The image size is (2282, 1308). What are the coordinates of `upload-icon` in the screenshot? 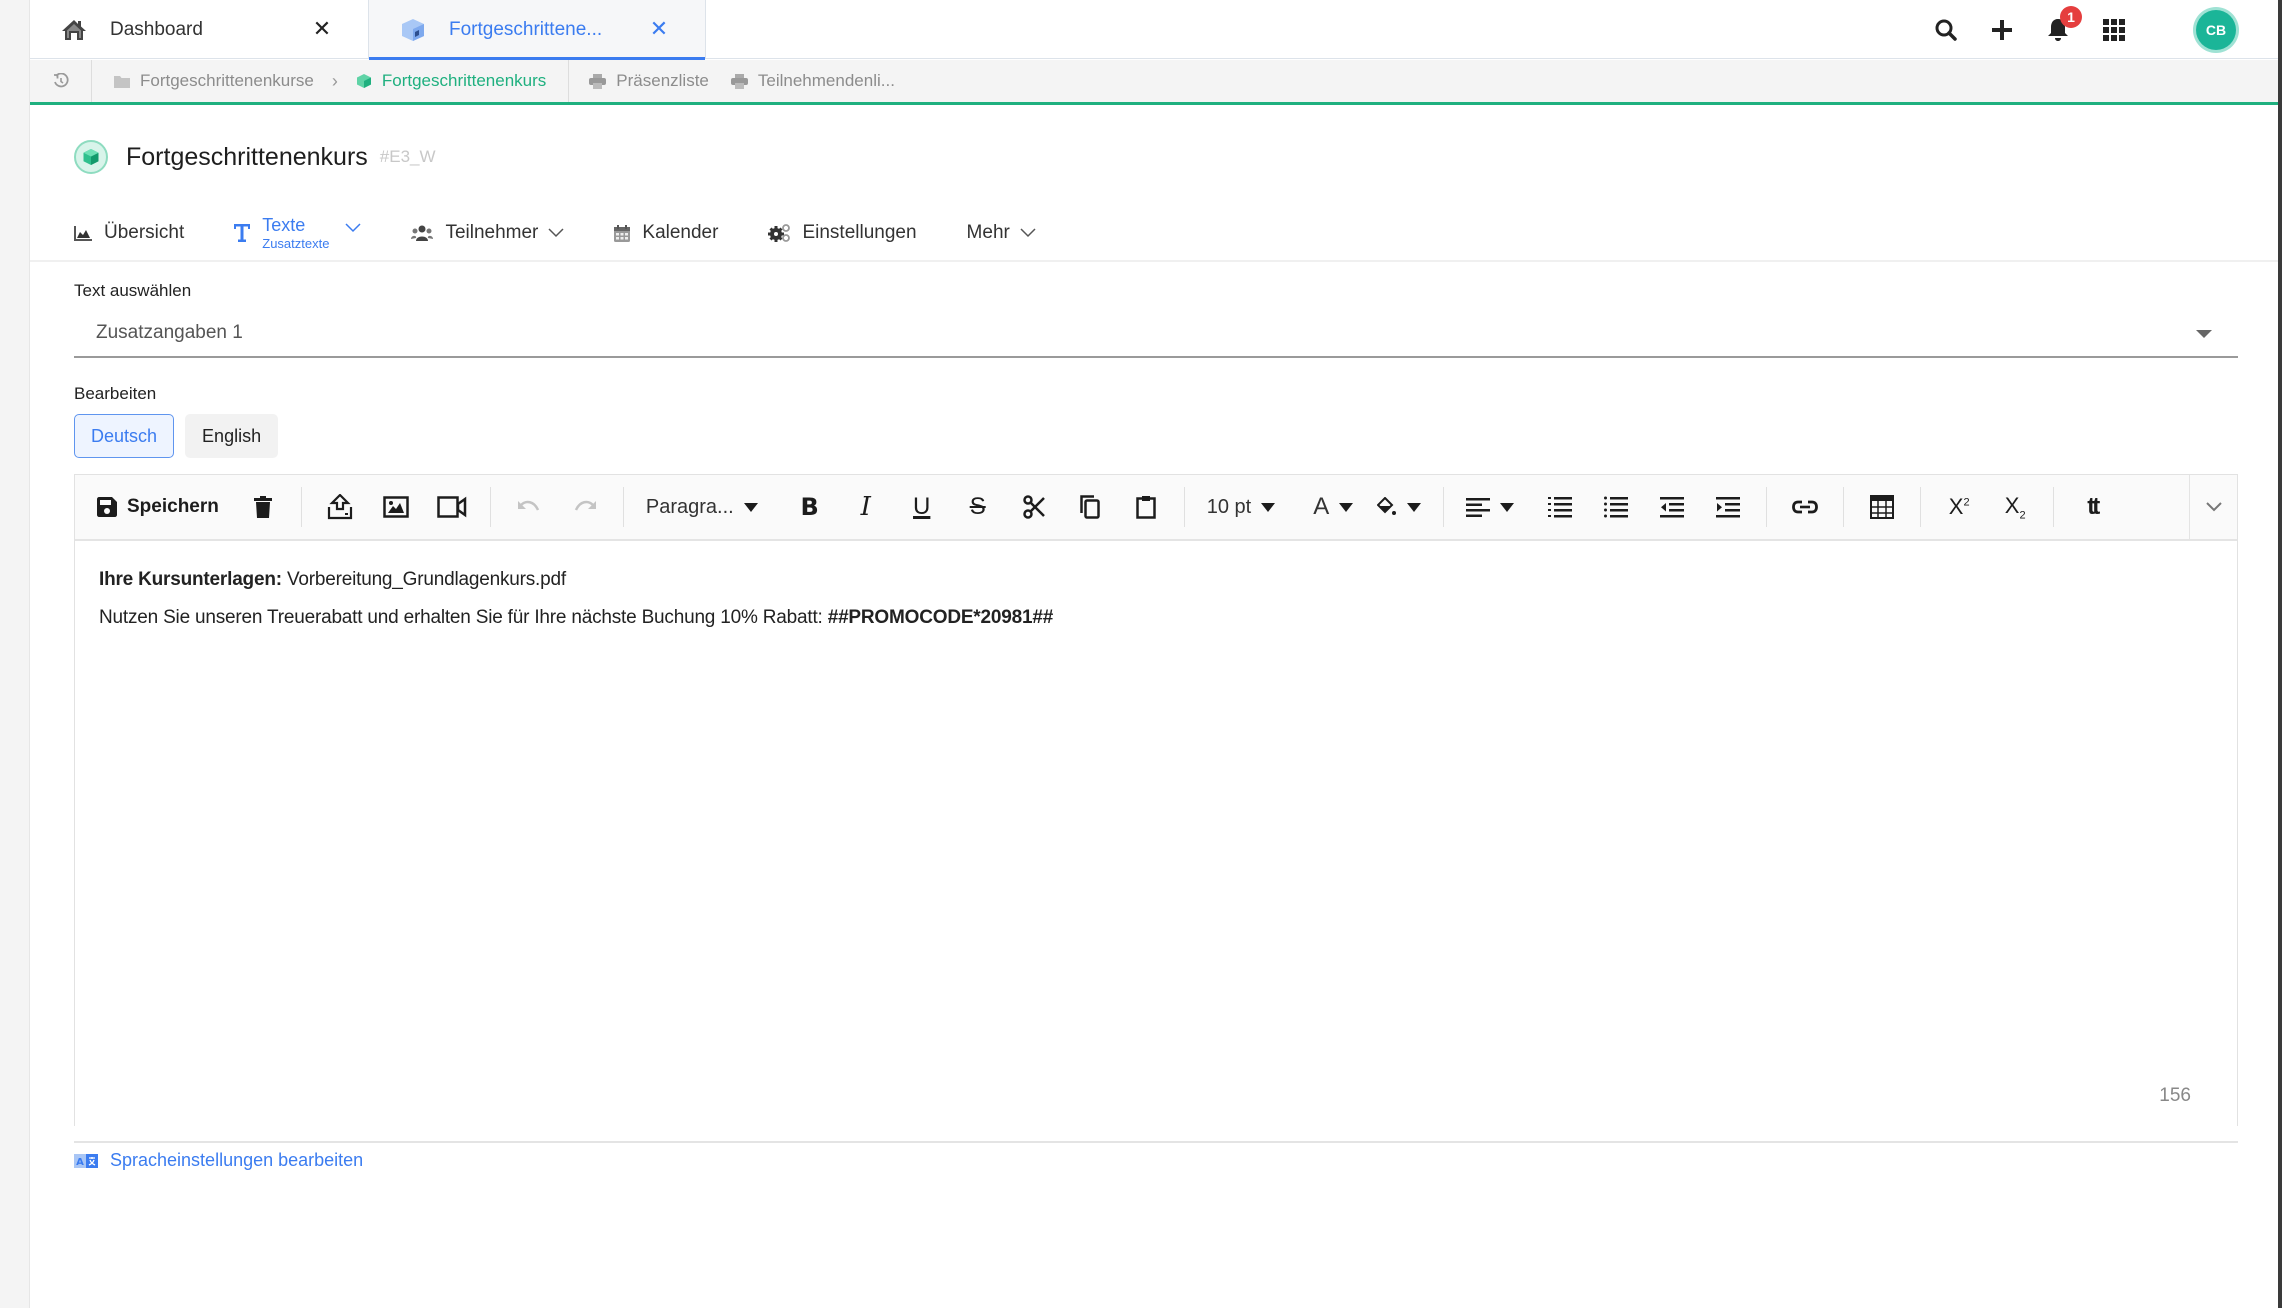 It's located at (339, 507).